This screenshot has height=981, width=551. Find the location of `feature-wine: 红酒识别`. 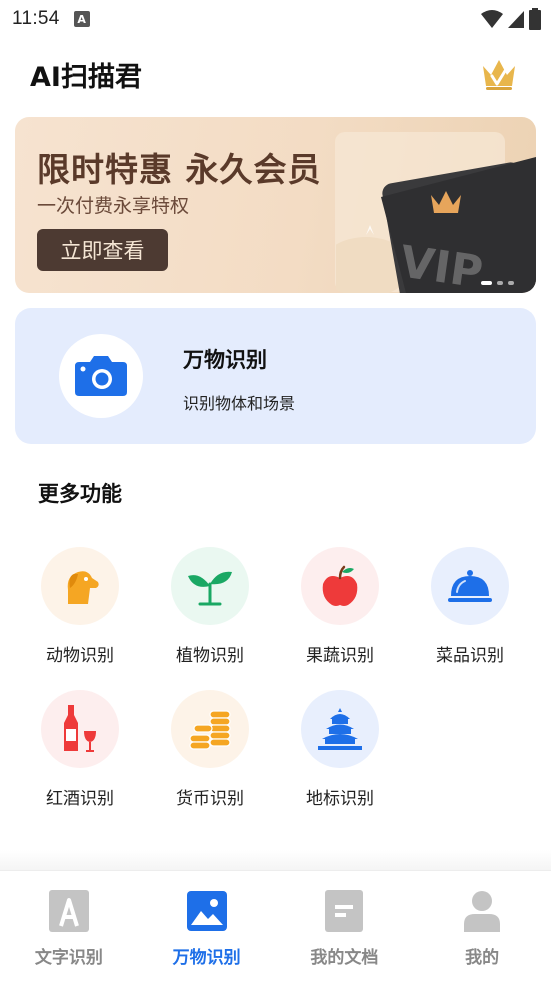

feature-wine: 红酒识别 is located at coordinates (79, 750).